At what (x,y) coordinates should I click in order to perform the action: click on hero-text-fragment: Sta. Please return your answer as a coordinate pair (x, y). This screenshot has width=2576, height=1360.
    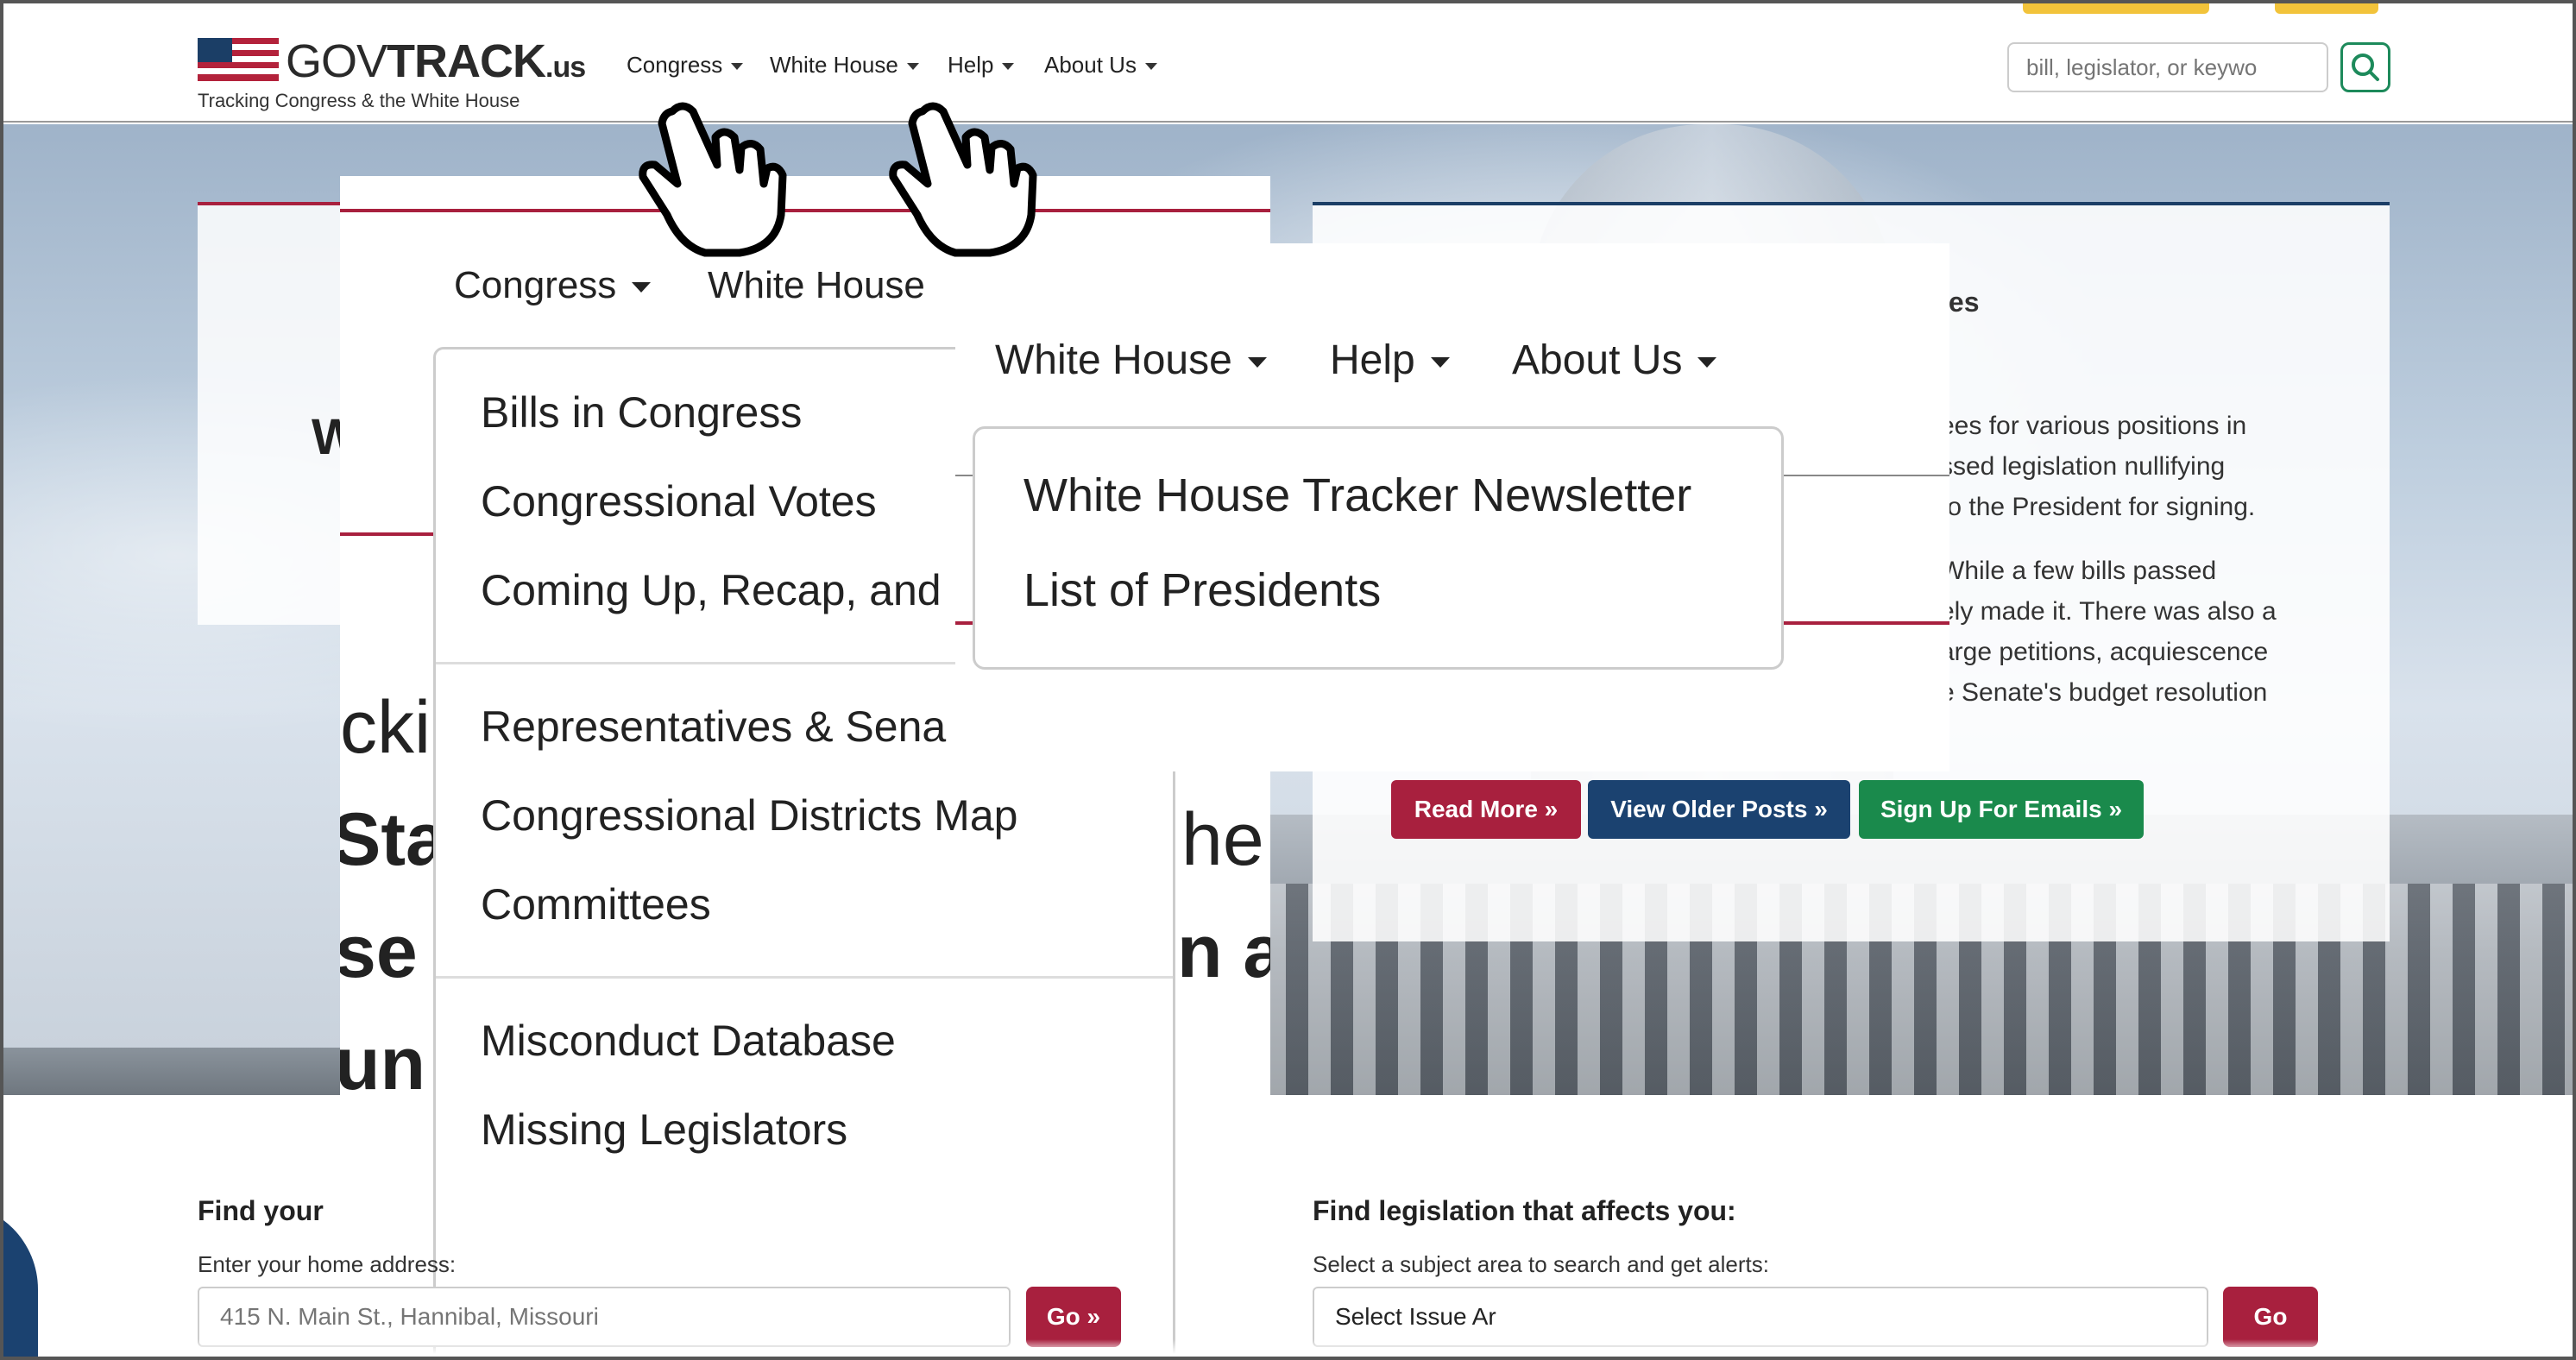
    Looking at the image, I should click on (394, 840).